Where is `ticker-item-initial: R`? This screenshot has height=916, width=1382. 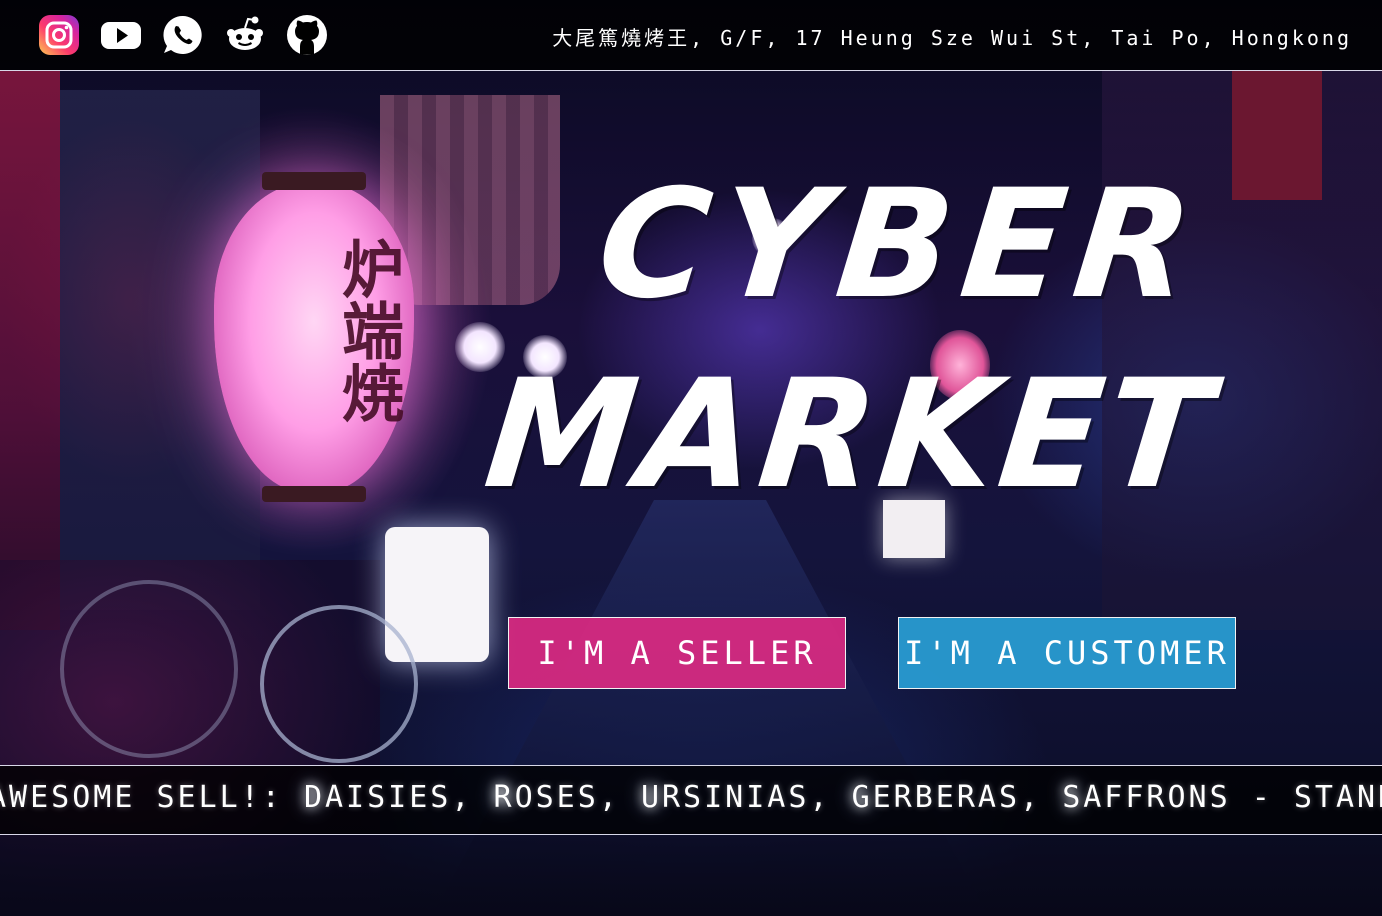
ticker-item-initial: R is located at coordinates (504, 797).